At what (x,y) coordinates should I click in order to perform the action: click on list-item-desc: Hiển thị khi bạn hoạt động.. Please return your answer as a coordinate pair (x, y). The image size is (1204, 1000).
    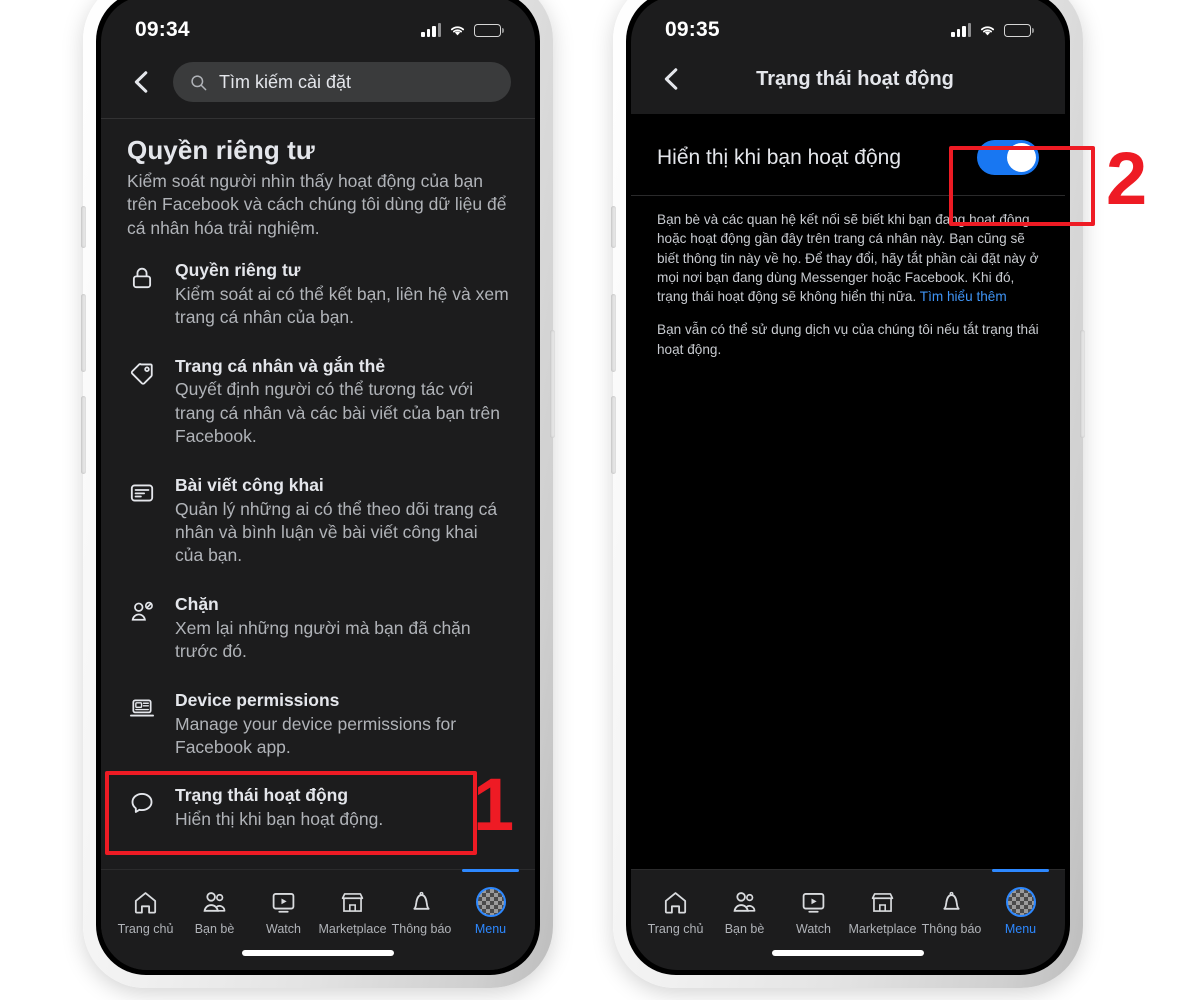
    Looking at the image, I should click on (279, 819).